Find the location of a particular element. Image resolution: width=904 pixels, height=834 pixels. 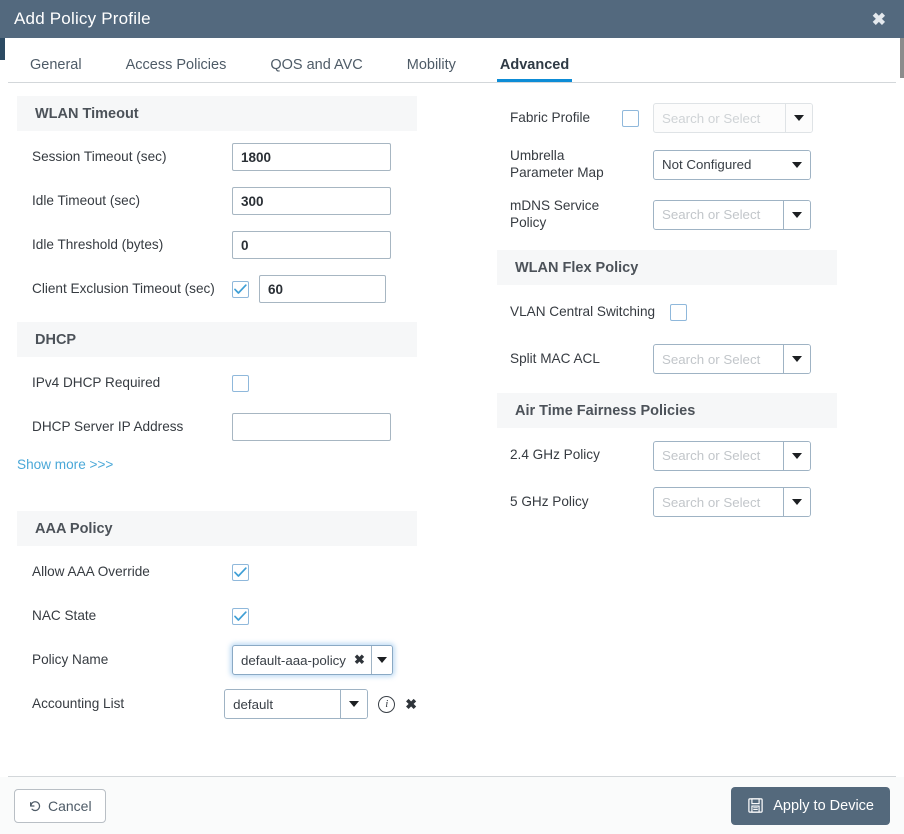

row-session-timeout: Session Timeout (sec) is located at coordinates (217, 157).